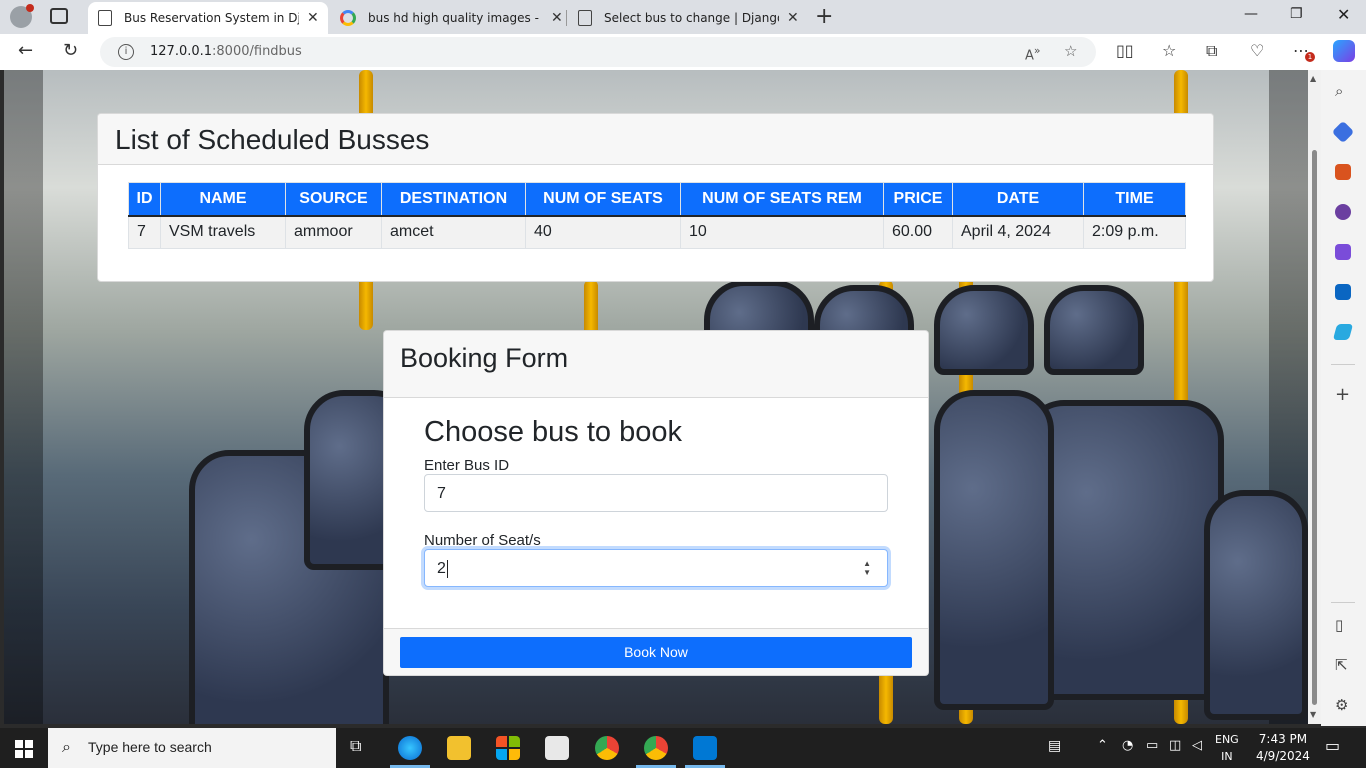 The image size is (1366, 768). What do you see at coordinates (223, 232) in the screenshot?
I see `cell-name: VSM travels` at bounding box center [223, 232].